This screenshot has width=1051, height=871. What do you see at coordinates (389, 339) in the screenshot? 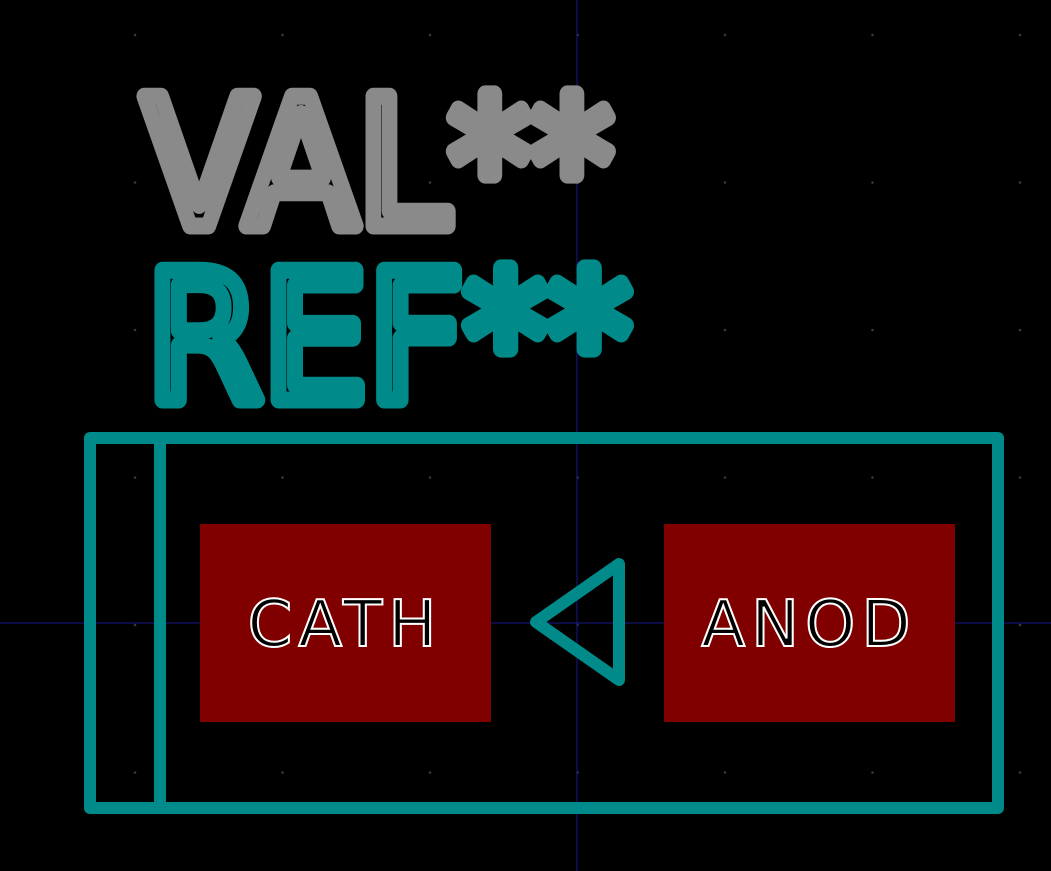
I see `reference-label: REF**` at bounding box center [389, 339].